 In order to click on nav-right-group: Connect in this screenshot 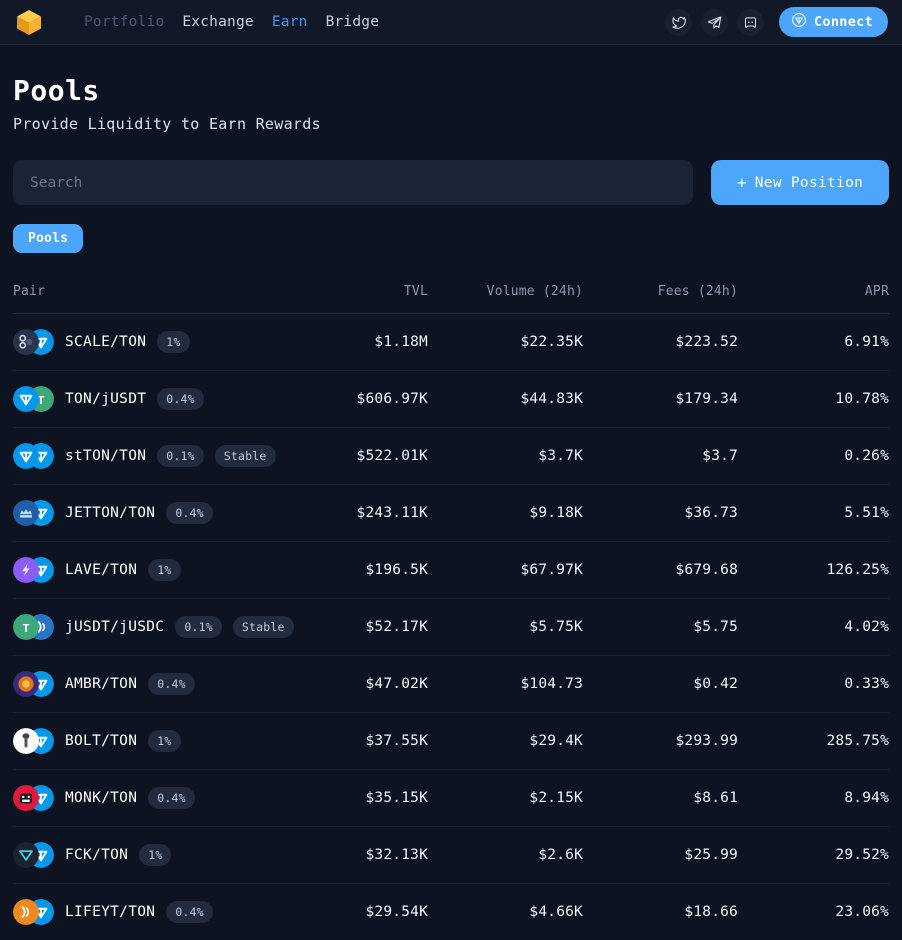, I will do `click(776, 22)`.